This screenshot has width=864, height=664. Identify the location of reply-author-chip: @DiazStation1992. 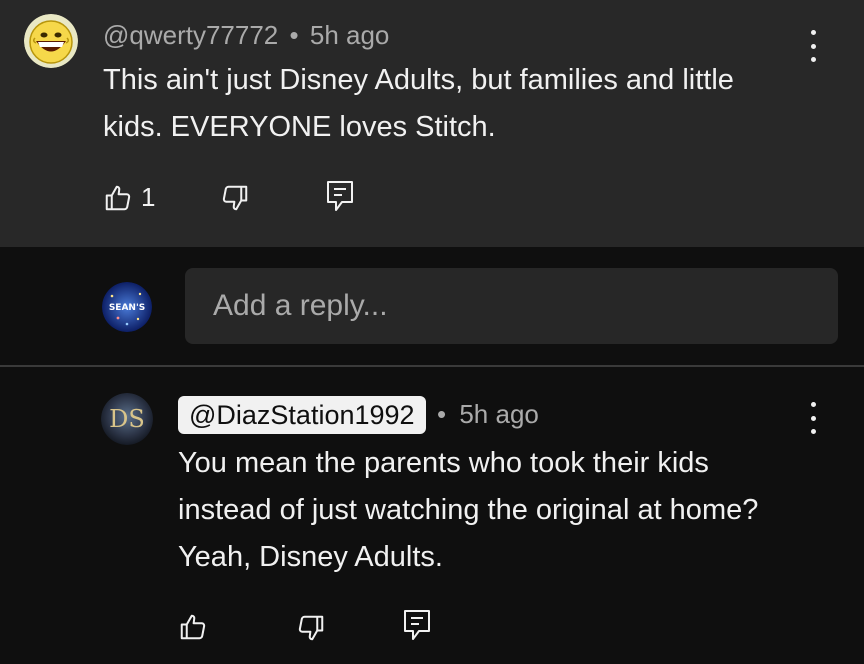
(302, 415).